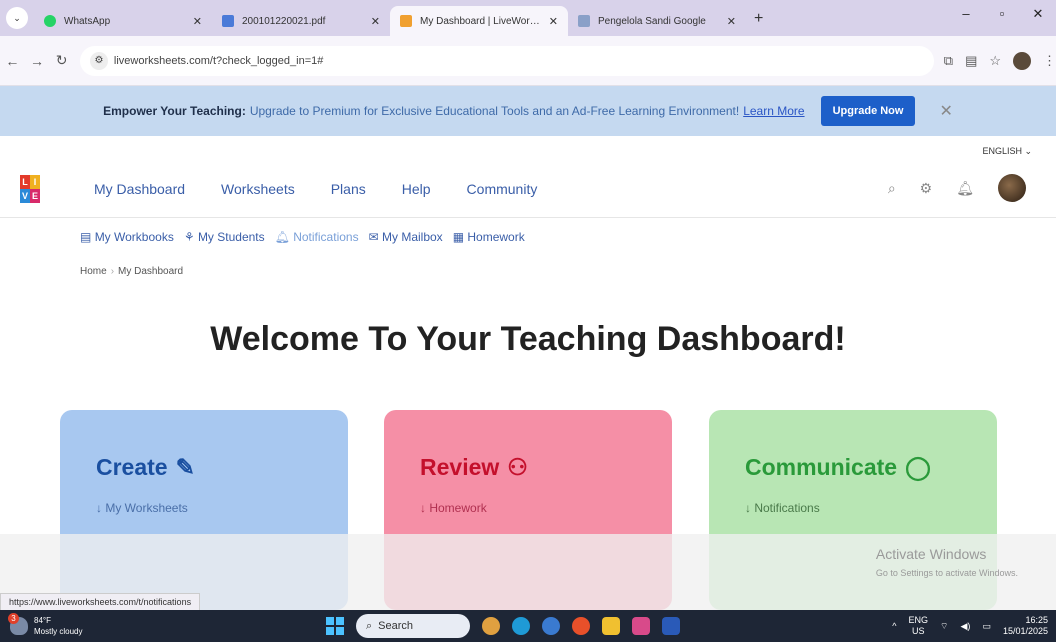  Describe the element at coordinates (98, 60) in the screenshot. I see `site-info-icon: ⚙` at that location.